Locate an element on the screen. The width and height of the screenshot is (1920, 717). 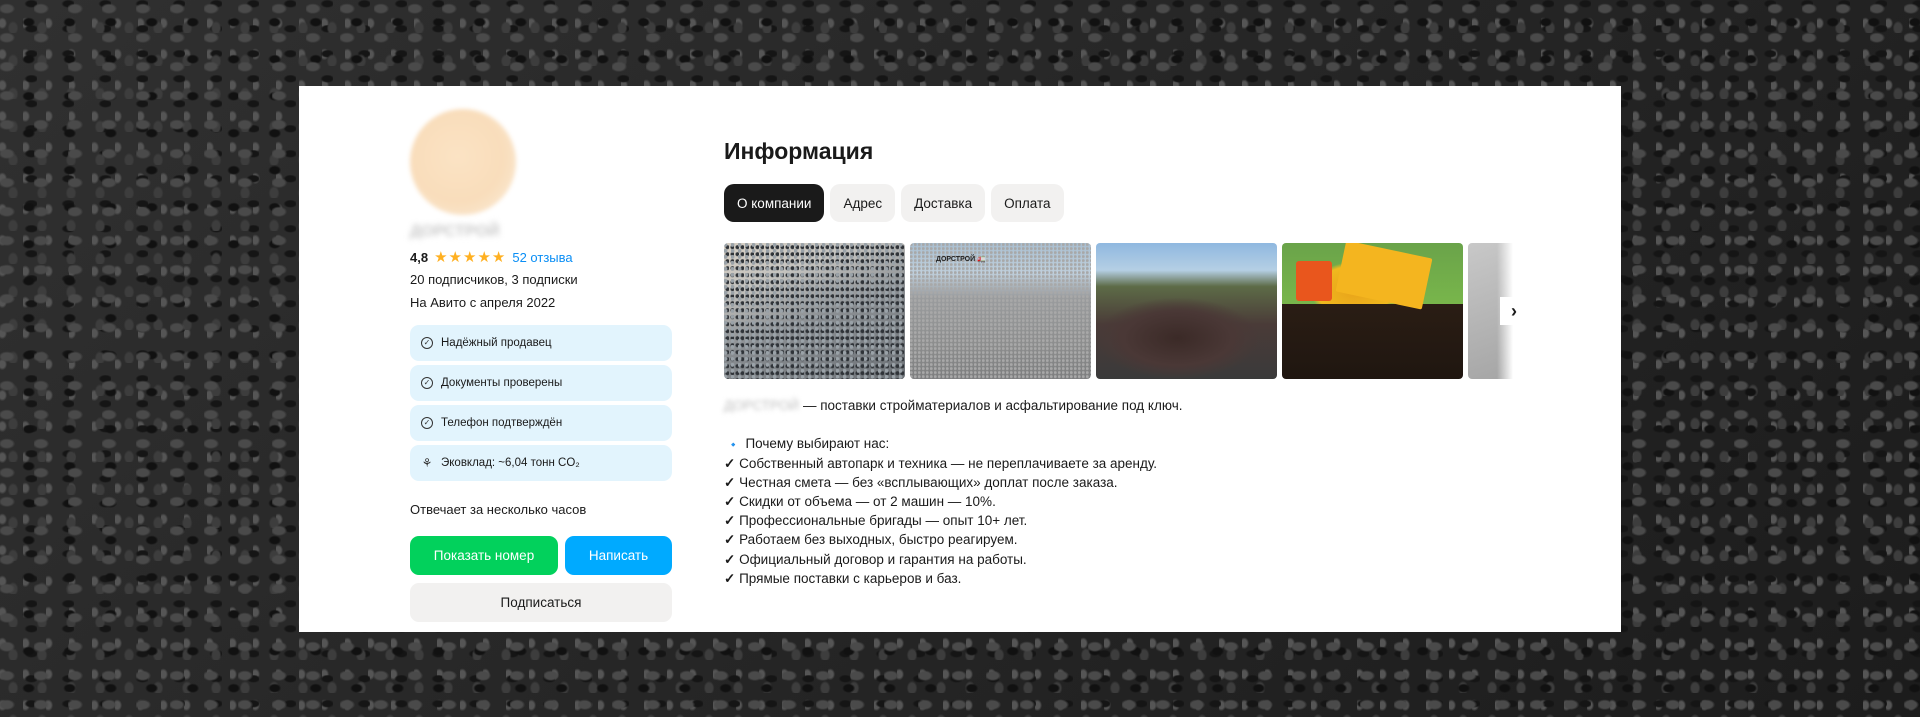
eco-trophy-icon: ⚘ is located at coordinates (427, 463).